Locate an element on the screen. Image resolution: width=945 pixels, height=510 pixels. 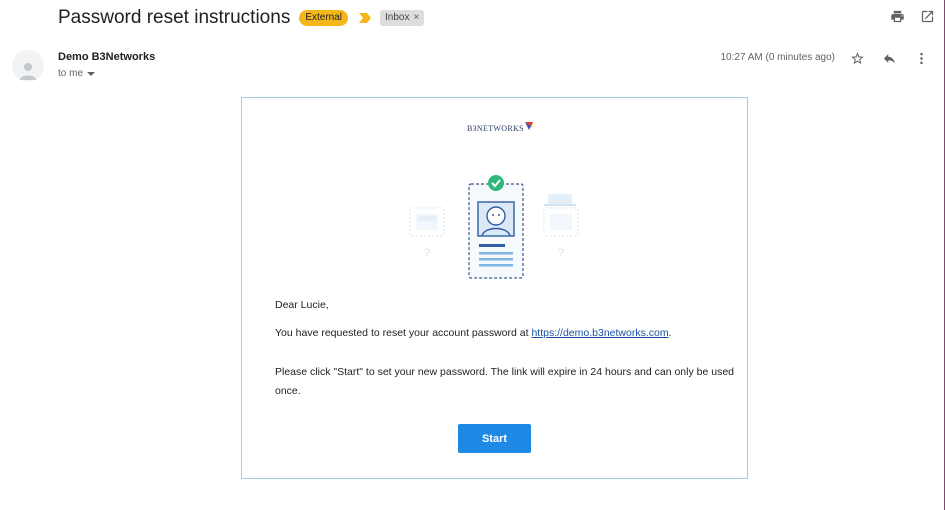
reply-icon is located at coordinates (889, 58).